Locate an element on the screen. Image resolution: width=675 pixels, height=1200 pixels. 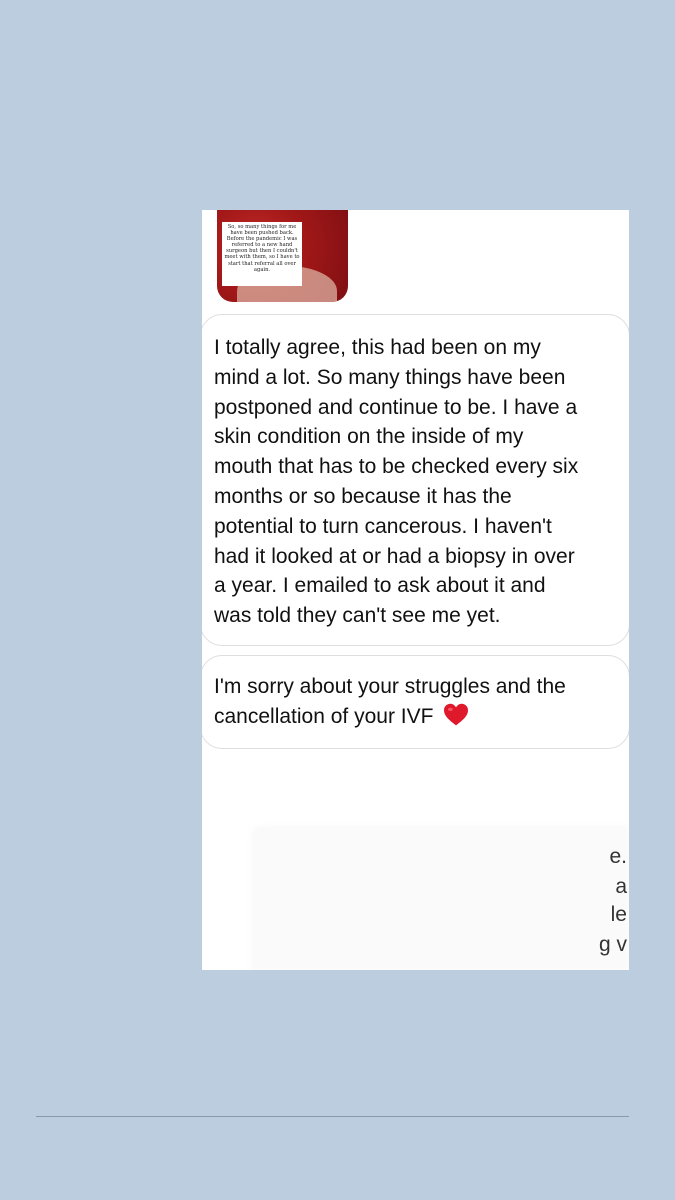
message-line: a year. I emailed to ask about it and is located at coordinates (380, 586).